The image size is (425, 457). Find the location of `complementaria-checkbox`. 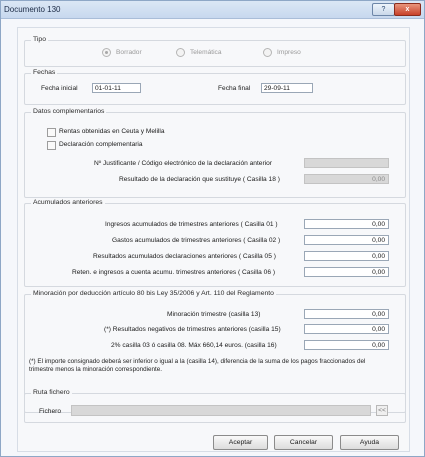

complementaria-checkbox is located at coordinates (51, 145).